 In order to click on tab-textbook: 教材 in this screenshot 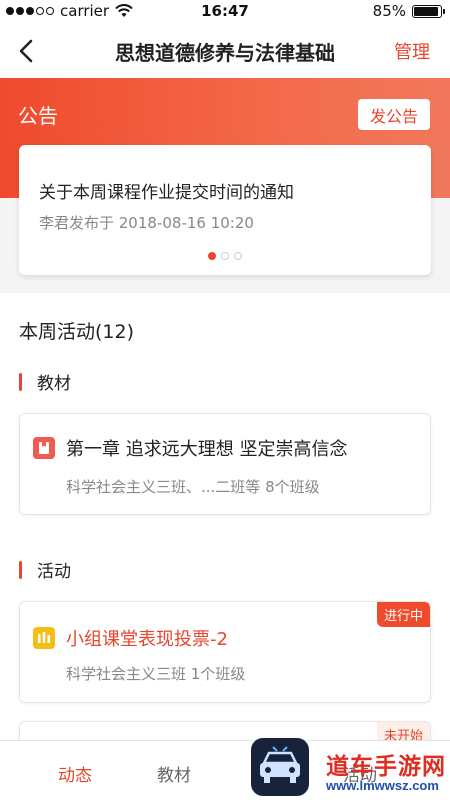, I will do `click(174, 773)`.